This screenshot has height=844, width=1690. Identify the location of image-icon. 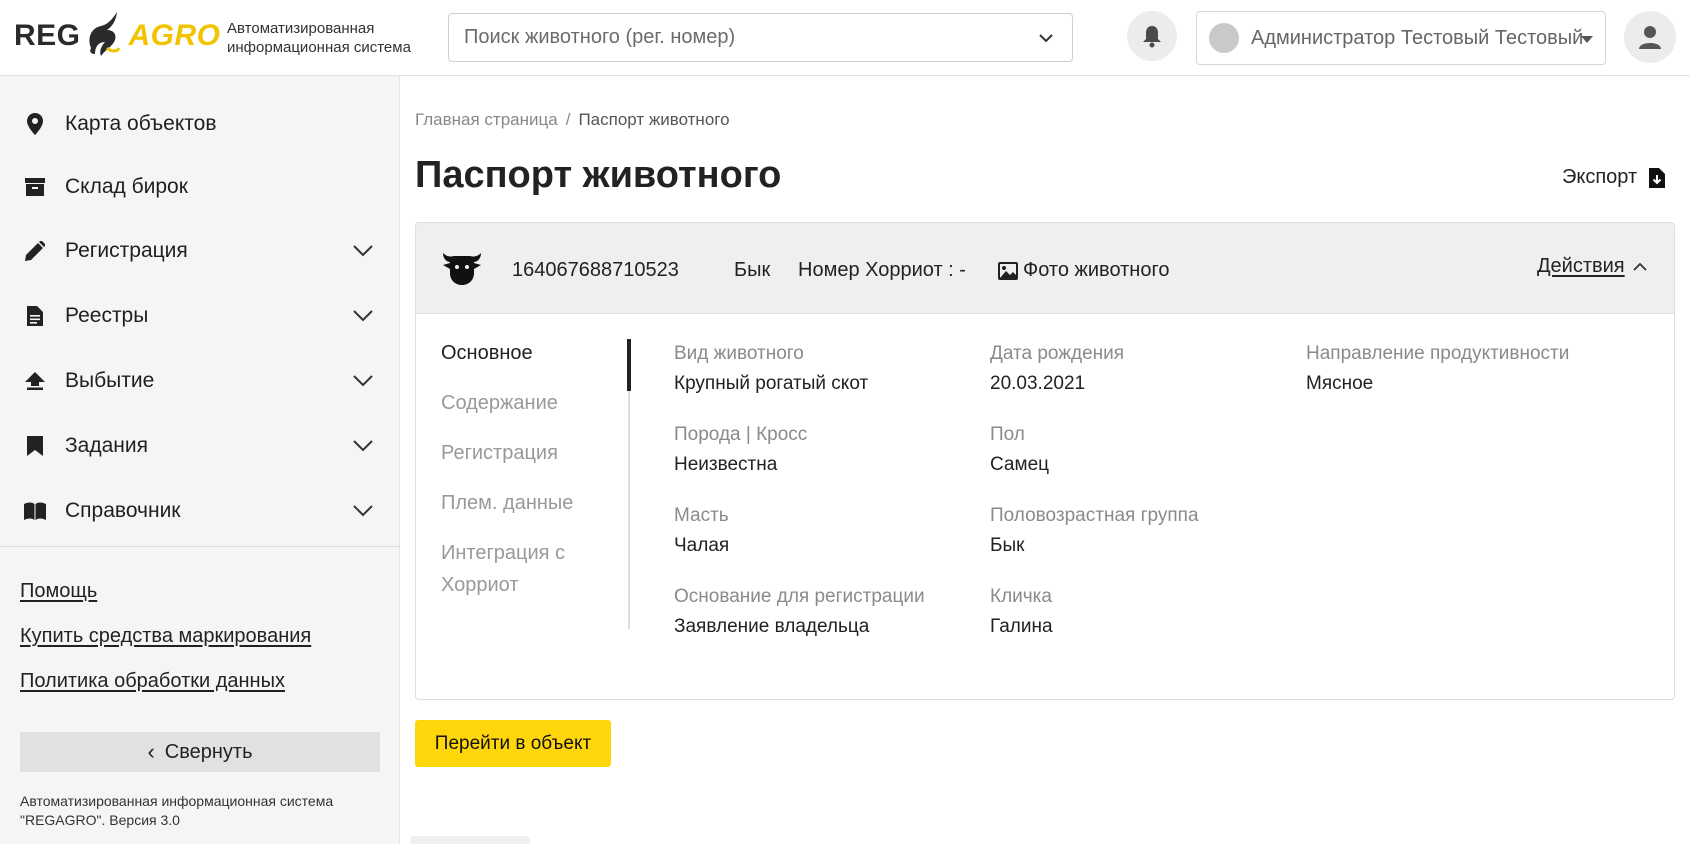
(1008, 270).